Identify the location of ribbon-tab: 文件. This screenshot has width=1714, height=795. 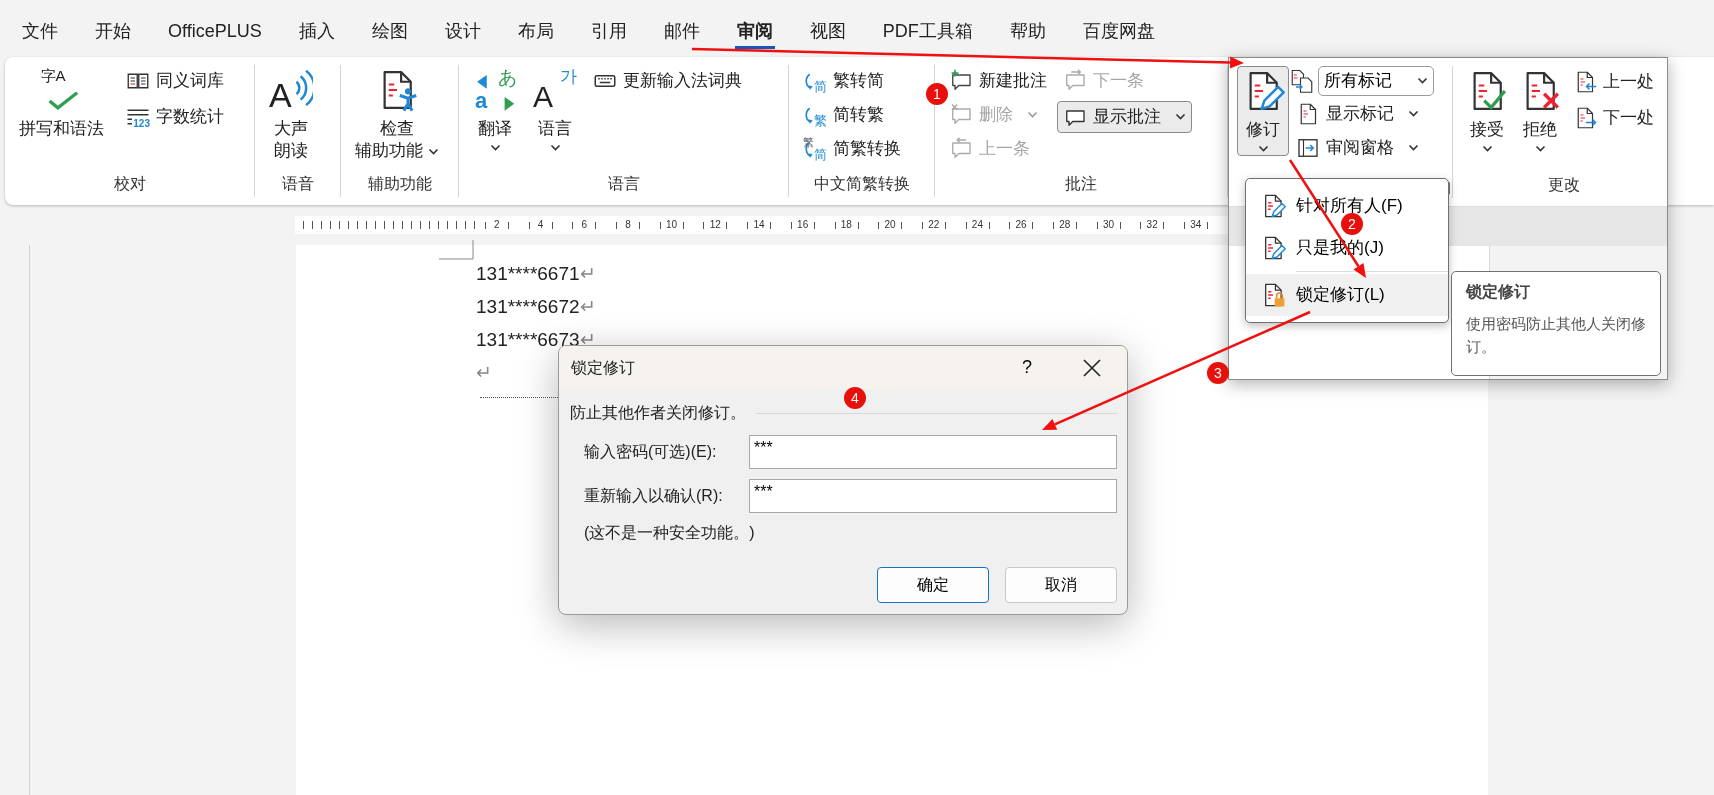
(40, 33).